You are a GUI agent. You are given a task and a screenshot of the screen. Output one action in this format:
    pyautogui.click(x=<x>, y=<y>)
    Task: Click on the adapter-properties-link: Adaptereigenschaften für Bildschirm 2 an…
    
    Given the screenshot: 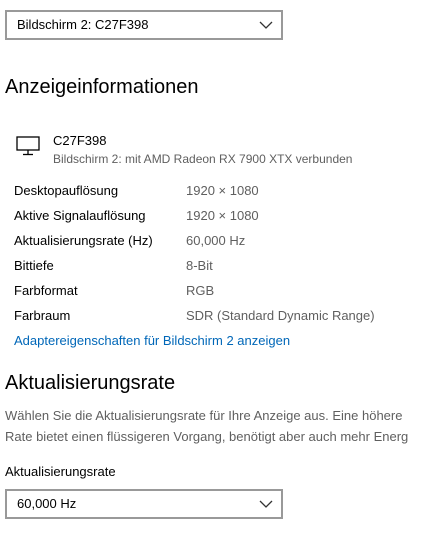 What is the action you would take?
    pyautogui.click(x=152, y=340)
    